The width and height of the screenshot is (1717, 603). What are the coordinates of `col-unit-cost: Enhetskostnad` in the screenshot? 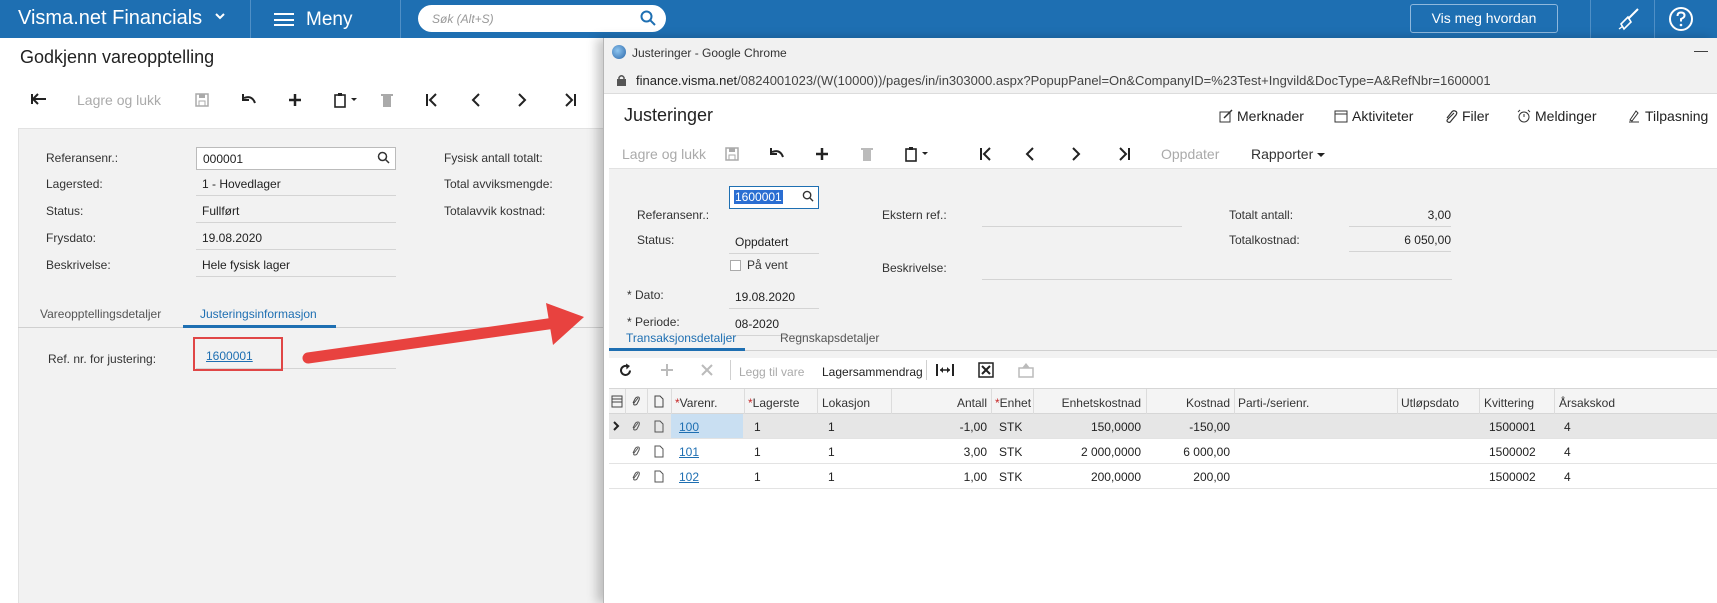 It's located at (1089, 403).